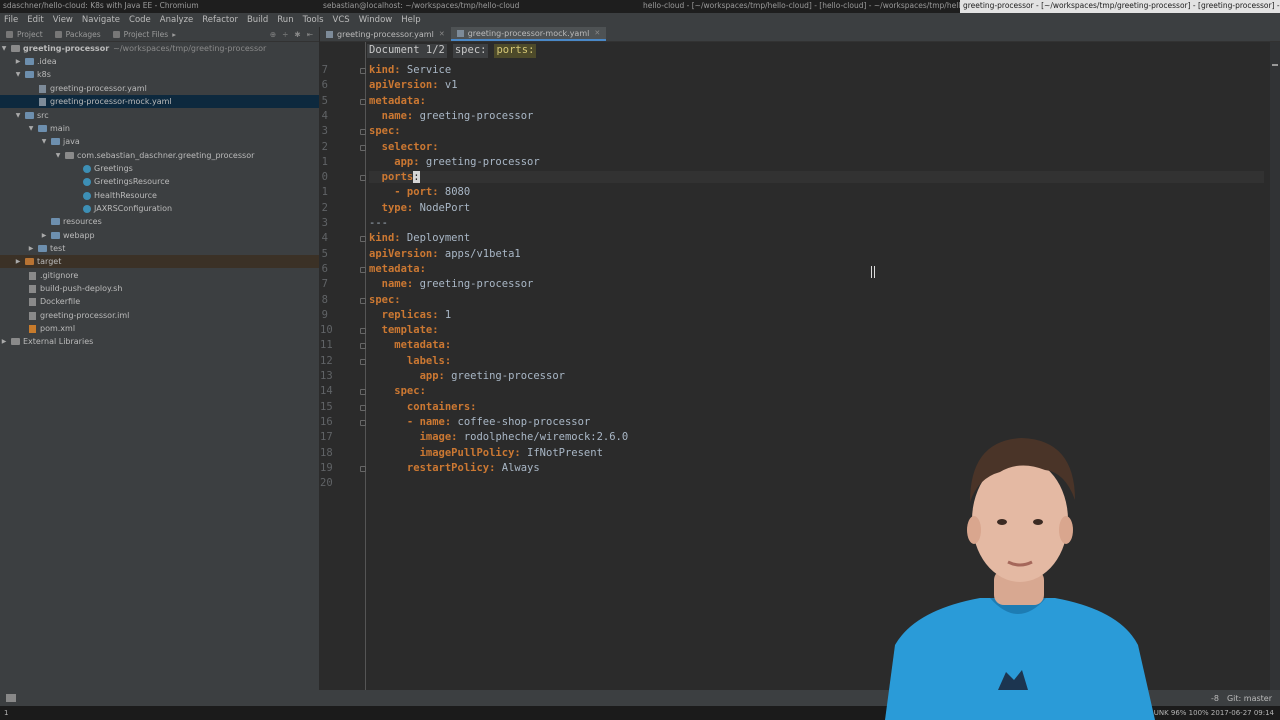 The width and height of the screenshot is (1280, 720). I want to click on tree-item-greeting-processor-mock-yaml: greeting-processor-mock.yaml, so click(159, 101).